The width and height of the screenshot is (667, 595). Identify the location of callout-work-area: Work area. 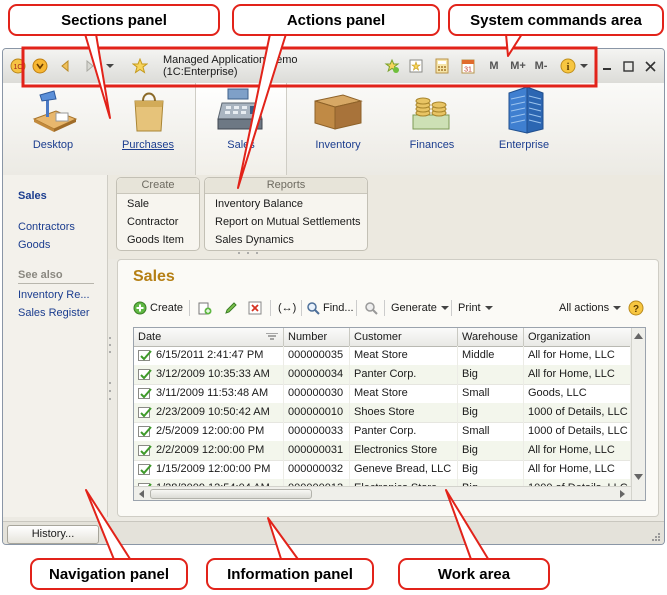
(474, 574).